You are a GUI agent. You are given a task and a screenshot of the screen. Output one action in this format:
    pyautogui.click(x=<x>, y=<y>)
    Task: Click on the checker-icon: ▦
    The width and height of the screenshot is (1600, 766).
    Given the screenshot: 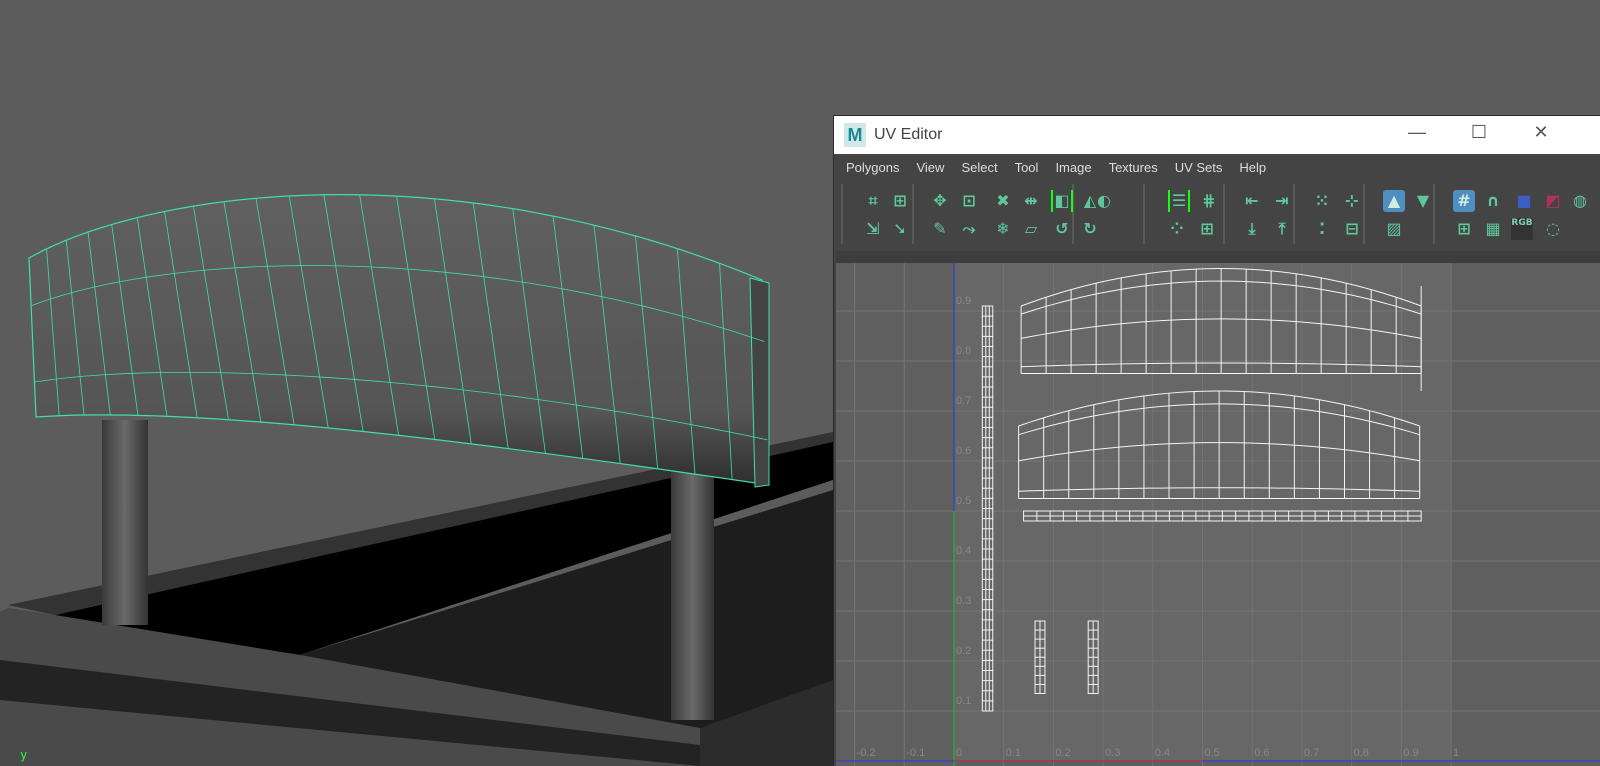 What is the action you would take?
    pyautogui.click(x=1493, y=229)
    